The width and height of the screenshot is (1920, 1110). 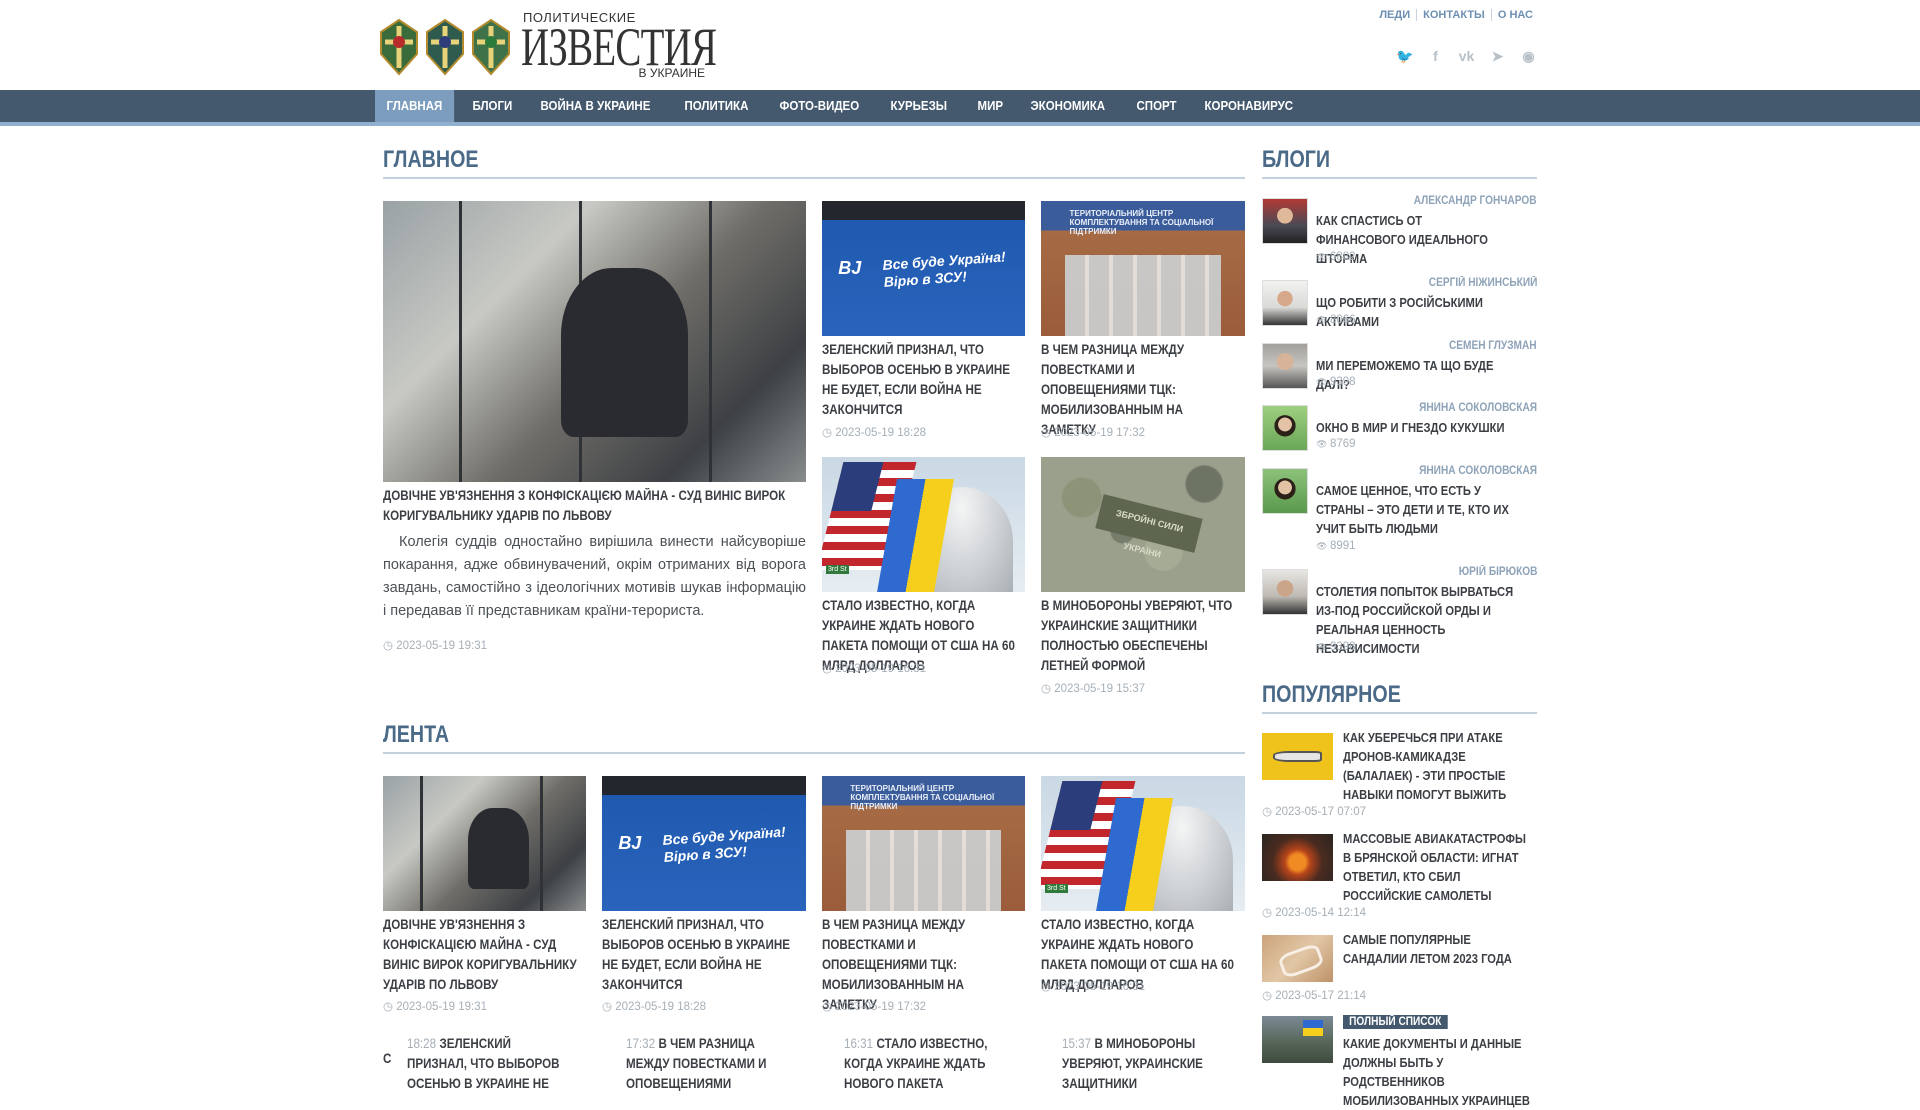 What do you see at coordinates (387, 1058) in the screenshot?
I see `feed-list-prefix: С` at bounding box center [387, 1058].